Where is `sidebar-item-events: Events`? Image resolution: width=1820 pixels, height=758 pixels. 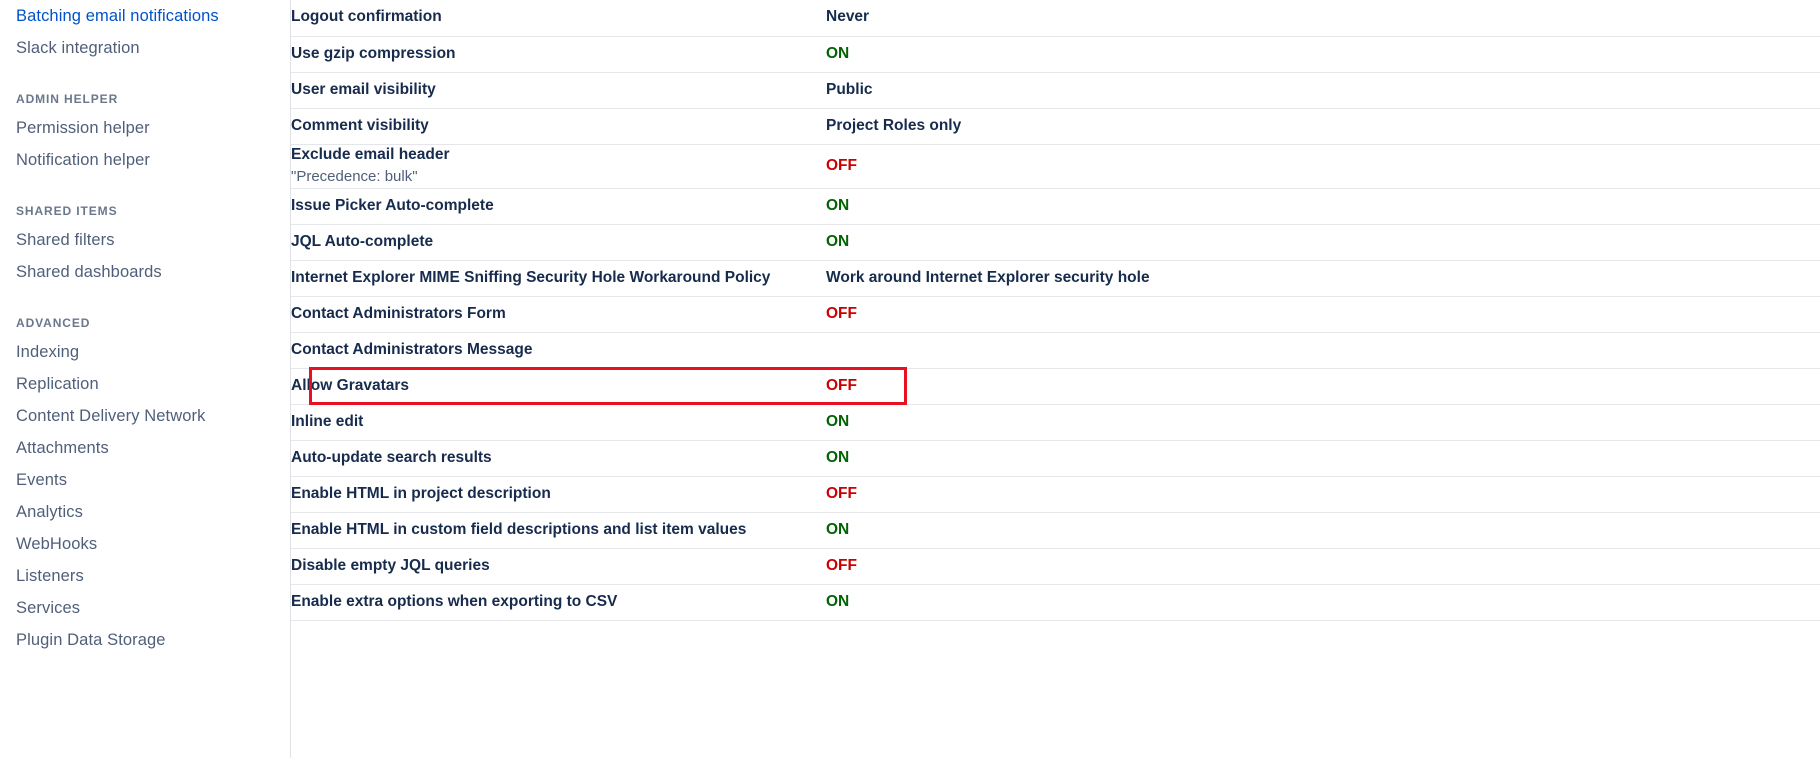 sidebar-item-events: Events is located at coordinates (145, 480).